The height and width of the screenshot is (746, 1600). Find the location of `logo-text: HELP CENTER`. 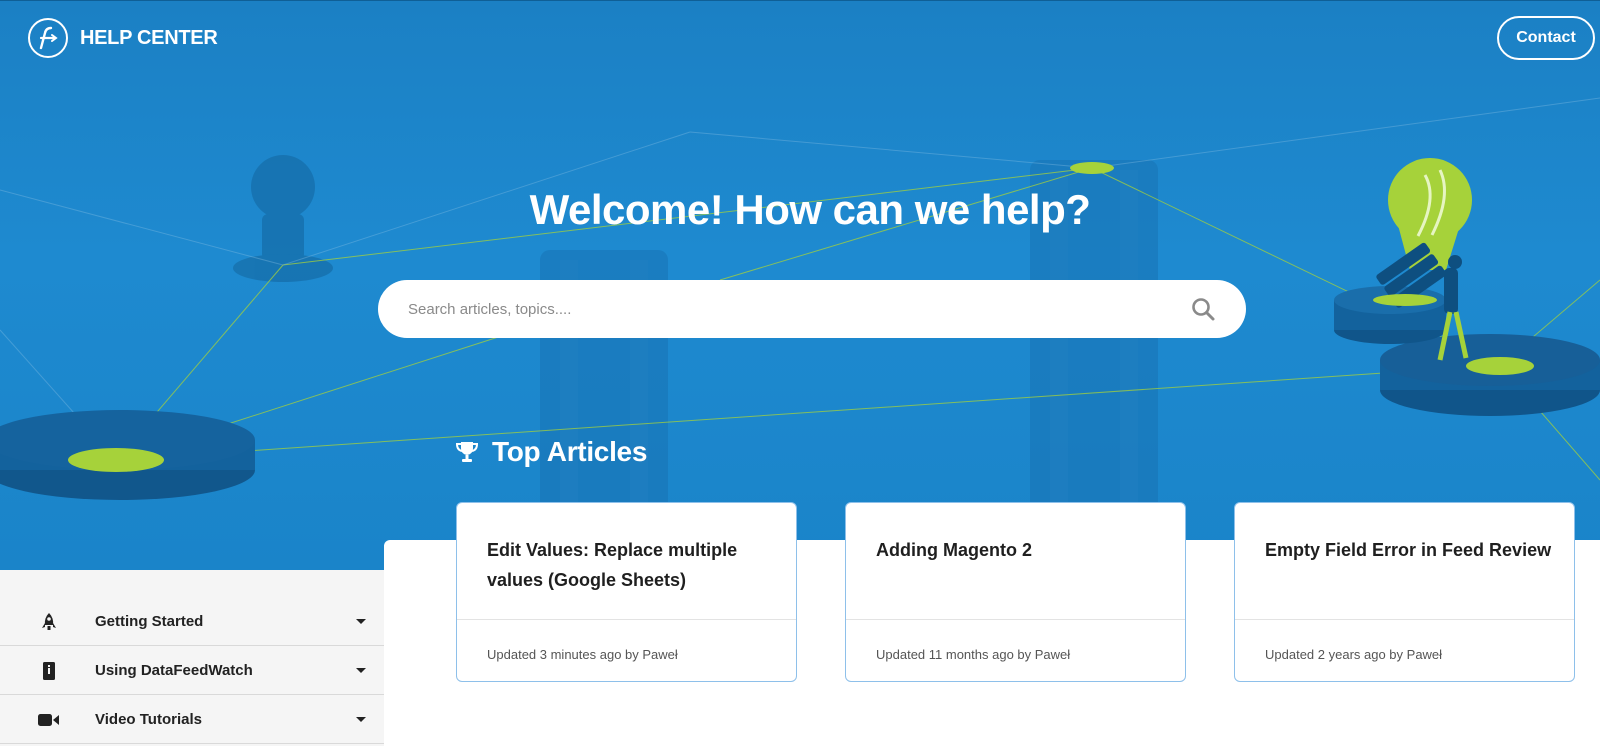

logo-text: HELP CENTER is located at coordinates (149, 37).